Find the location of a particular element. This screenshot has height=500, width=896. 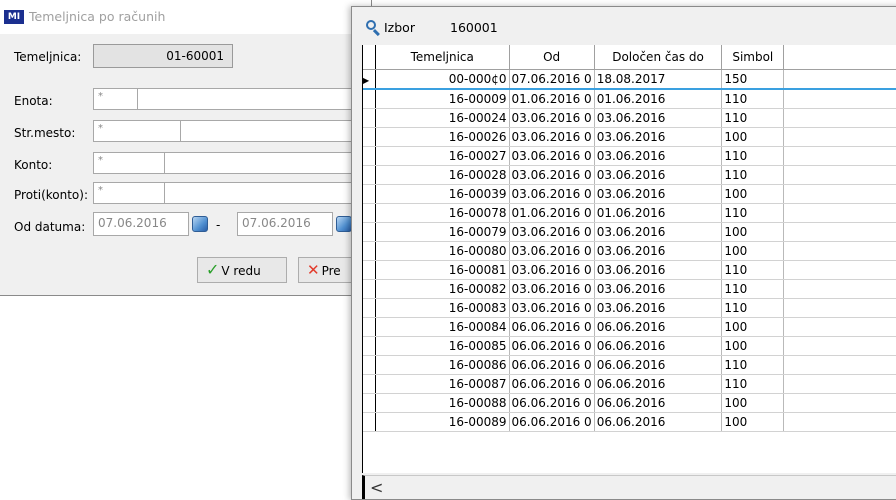

horizontal-scrollbar: < is located at coordinates (629, 487).